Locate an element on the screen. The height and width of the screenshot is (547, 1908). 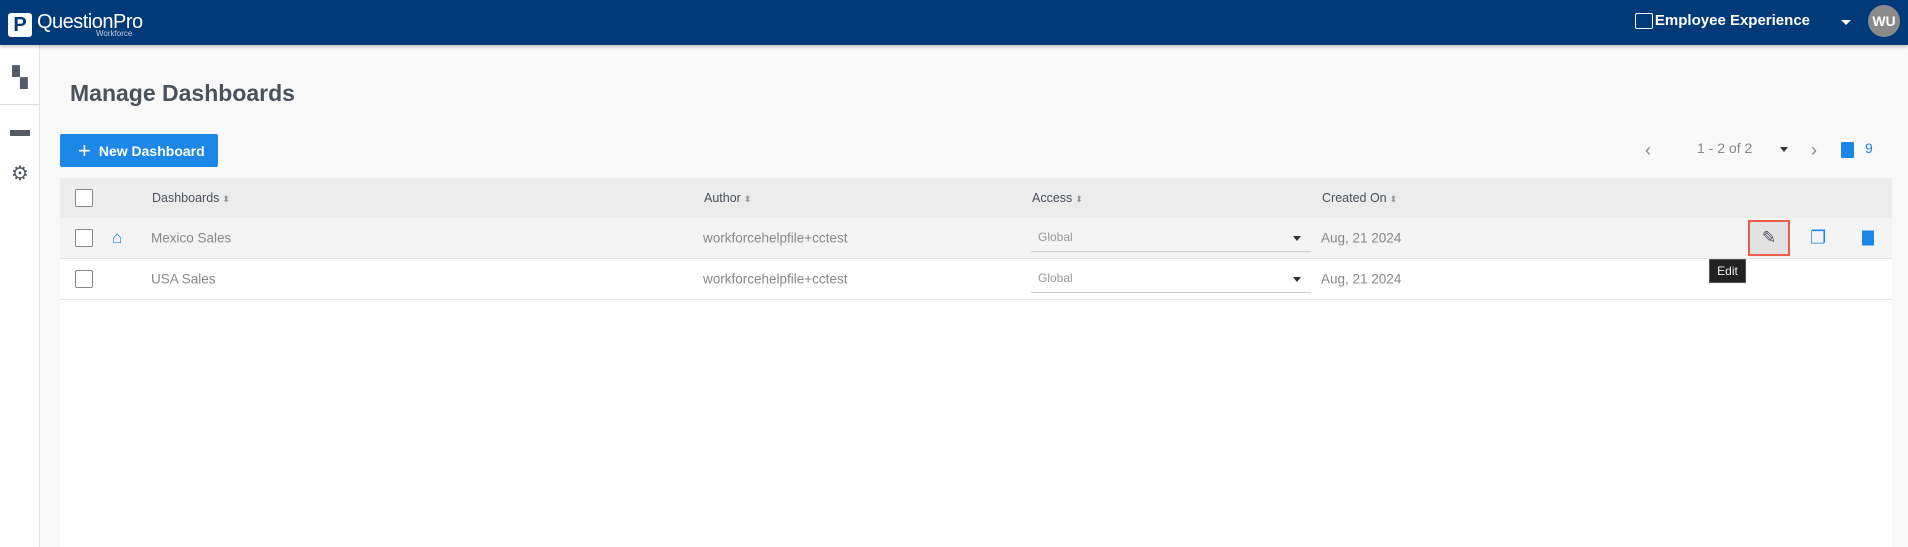
sidebar: ▚ ▬ ⚙ is located at coordinates (20, 296).